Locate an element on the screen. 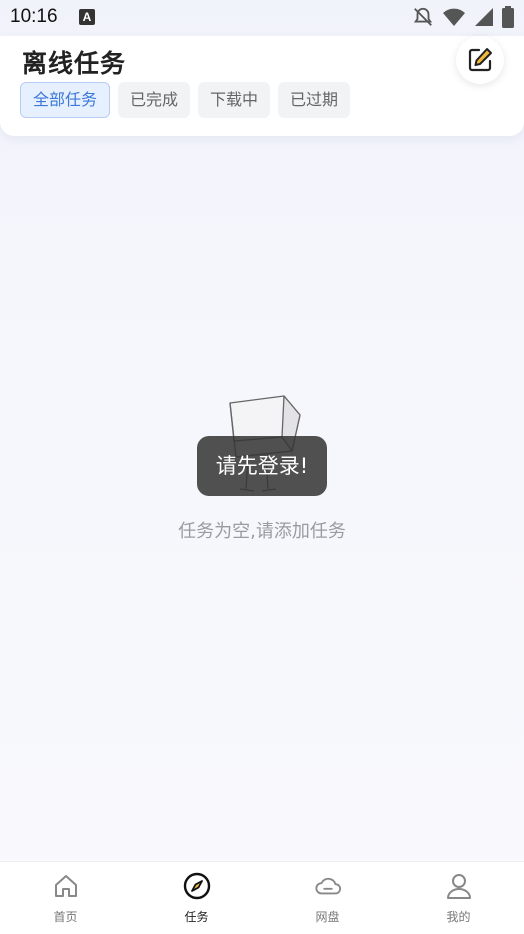 The width and height of the screenshot is (524, 934). edit-button is located at coordinates (480, 60).